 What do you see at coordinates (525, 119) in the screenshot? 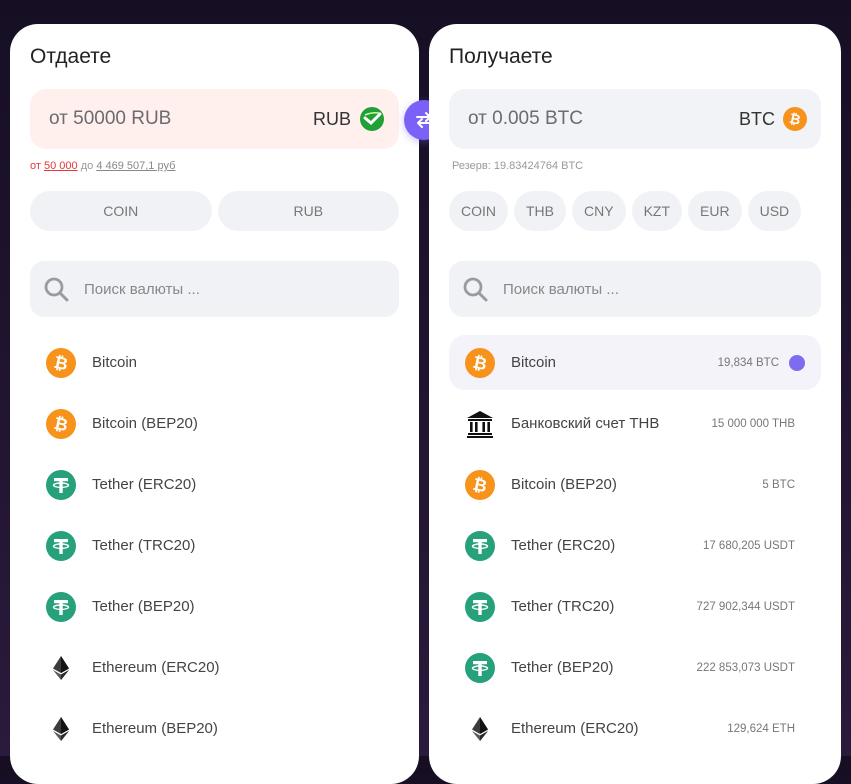
I see `get-amount-text: от 0.005 BTC` at bounding box center [525, 119].